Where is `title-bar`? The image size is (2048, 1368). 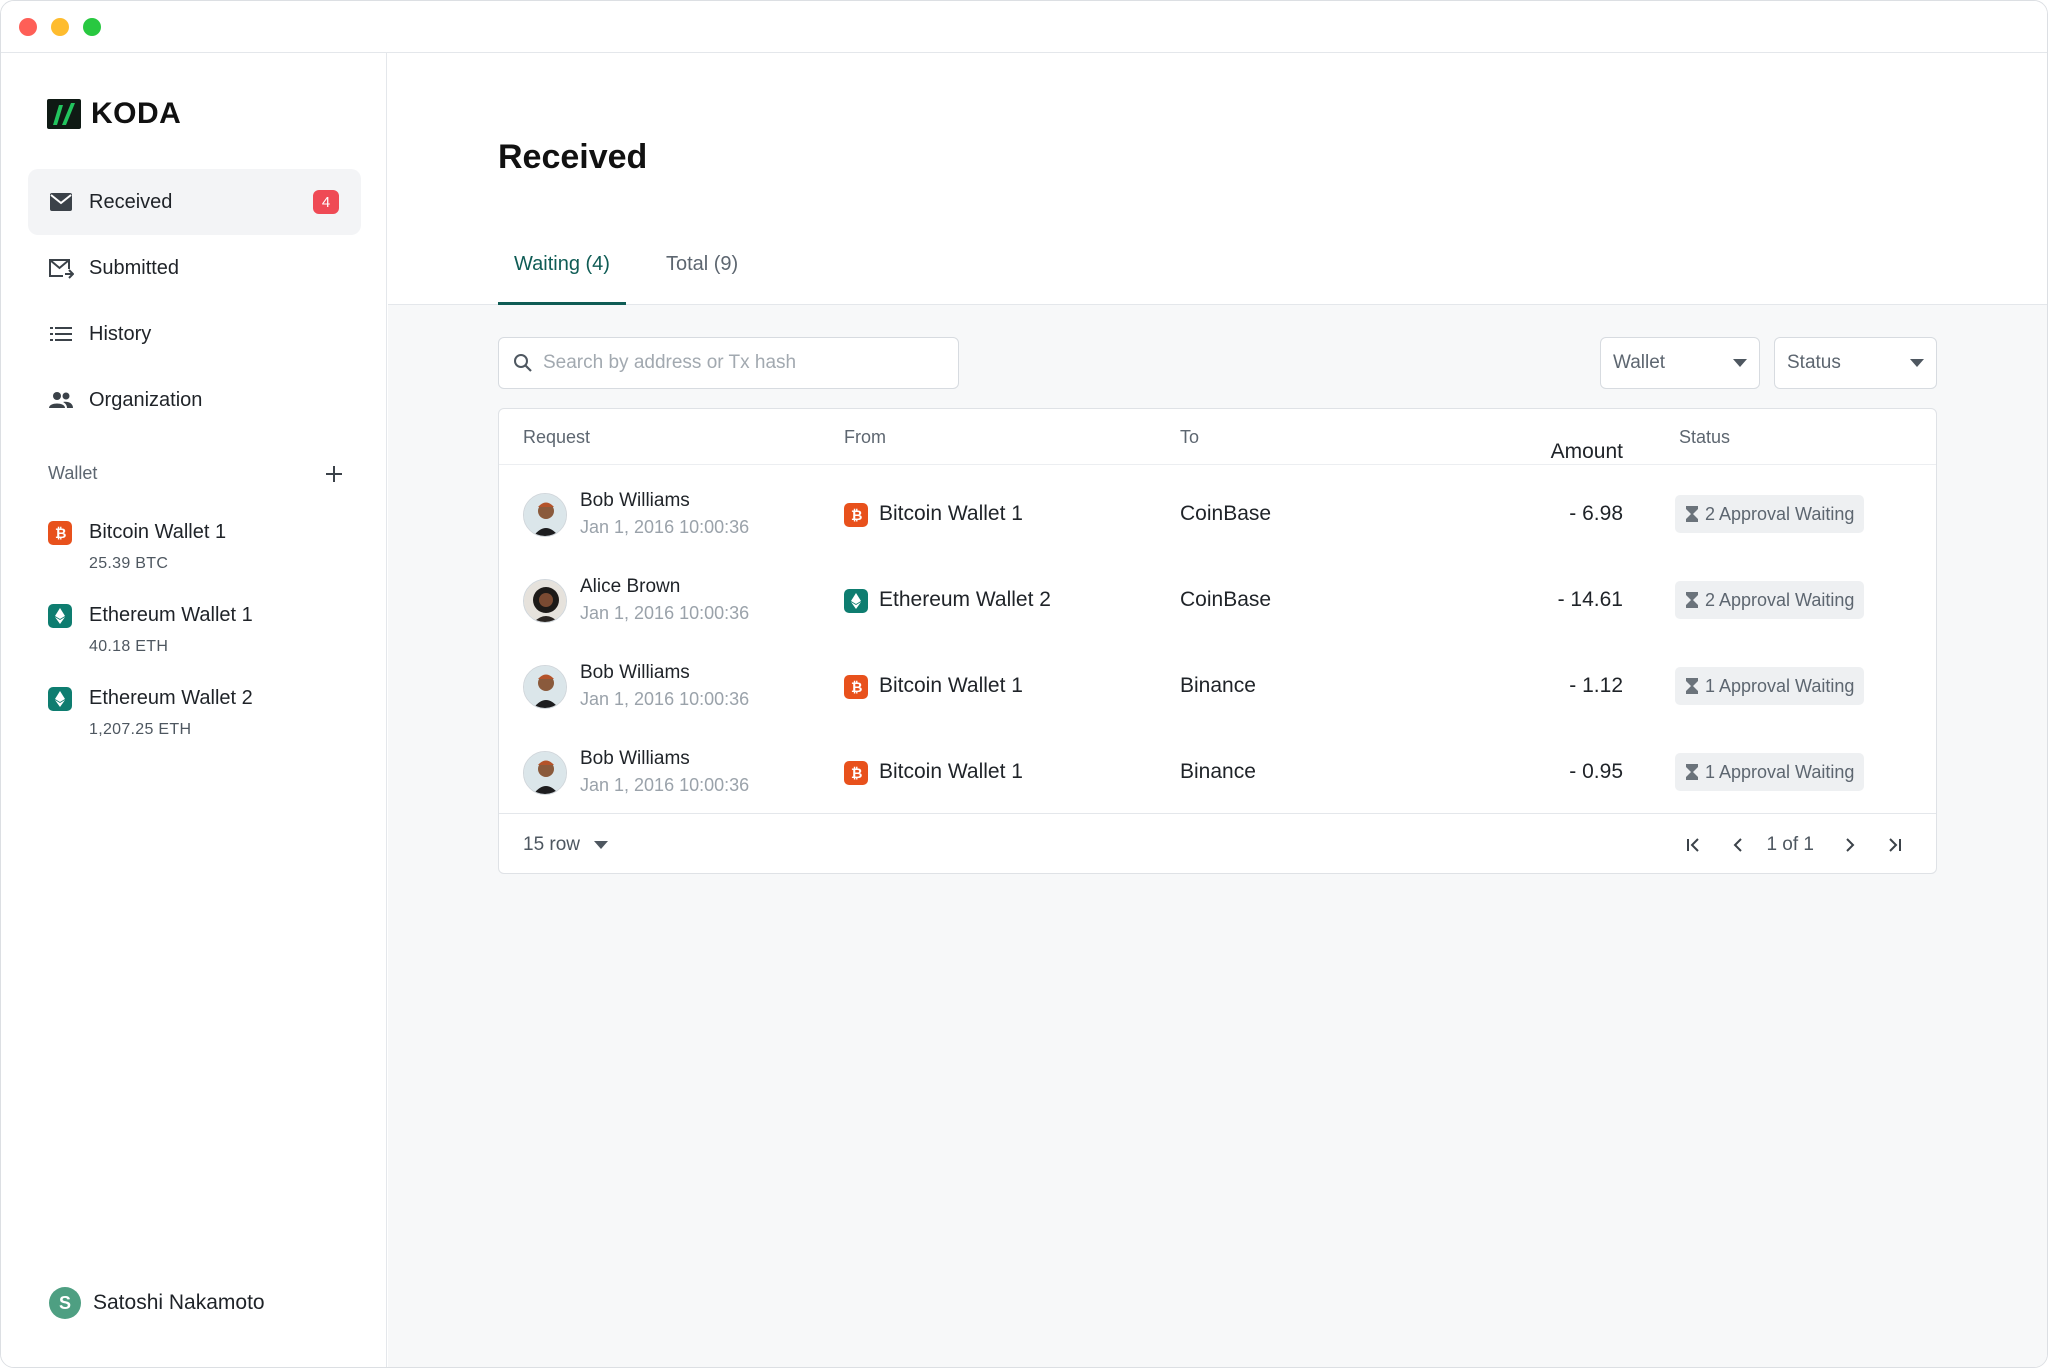 title-bar is located at coordinates (1024, 27).